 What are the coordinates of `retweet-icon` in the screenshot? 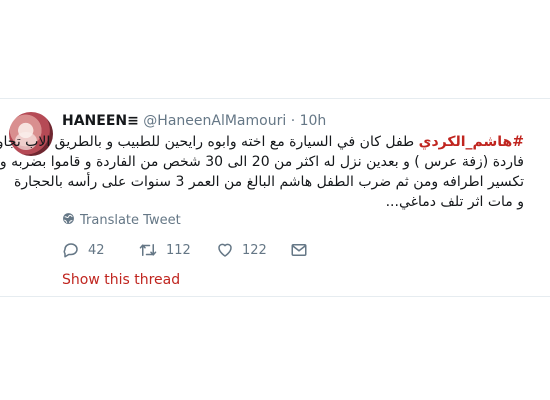 It's located at (148, 250).